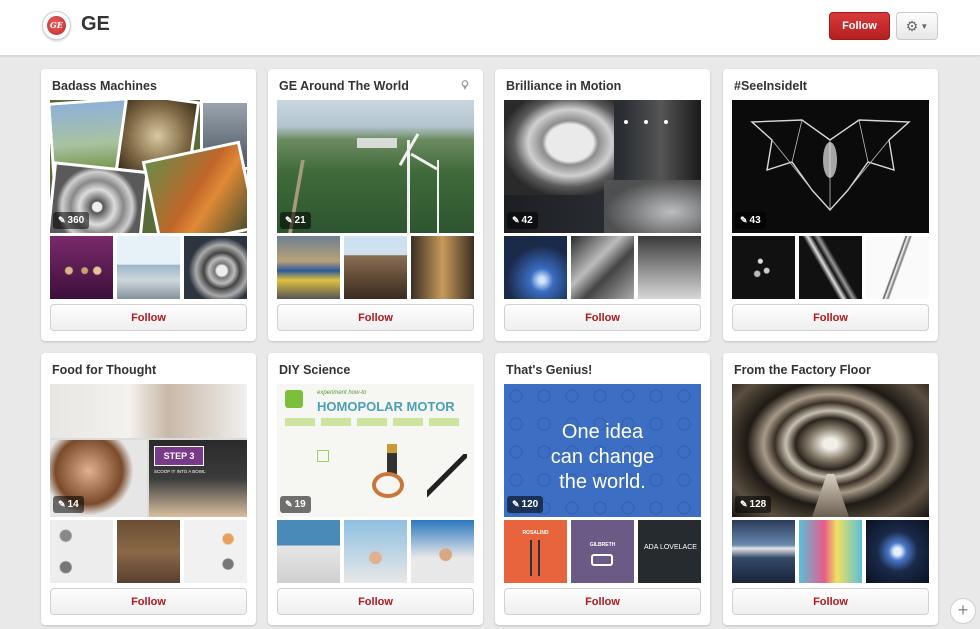  Describe the element at coordinates (295, 220) in the screenshot. I see `pin-count-badge: ✎ 21` at that location.